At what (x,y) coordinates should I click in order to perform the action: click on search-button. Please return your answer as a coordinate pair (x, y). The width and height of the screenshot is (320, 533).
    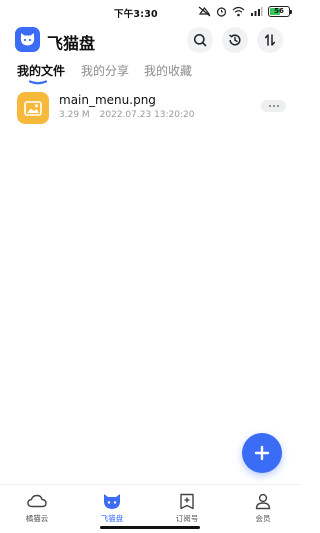
    Looking at the image, I should click on (200, 40).